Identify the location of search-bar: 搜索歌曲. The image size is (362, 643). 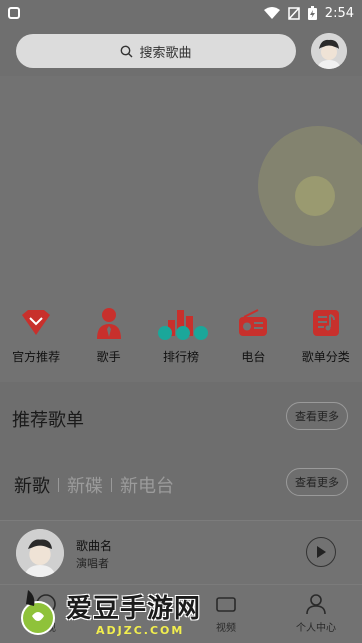
(156, 51).